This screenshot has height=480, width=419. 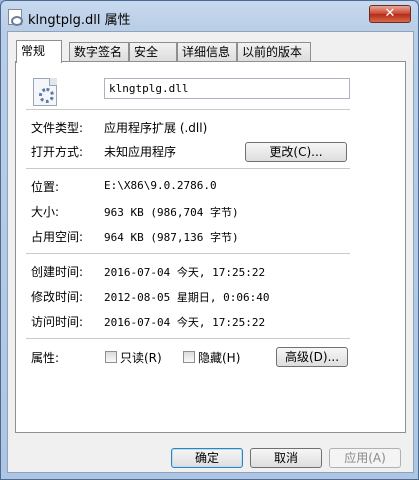 I want to click on modified-label: 修改时间:, so click(x=57, y=297).